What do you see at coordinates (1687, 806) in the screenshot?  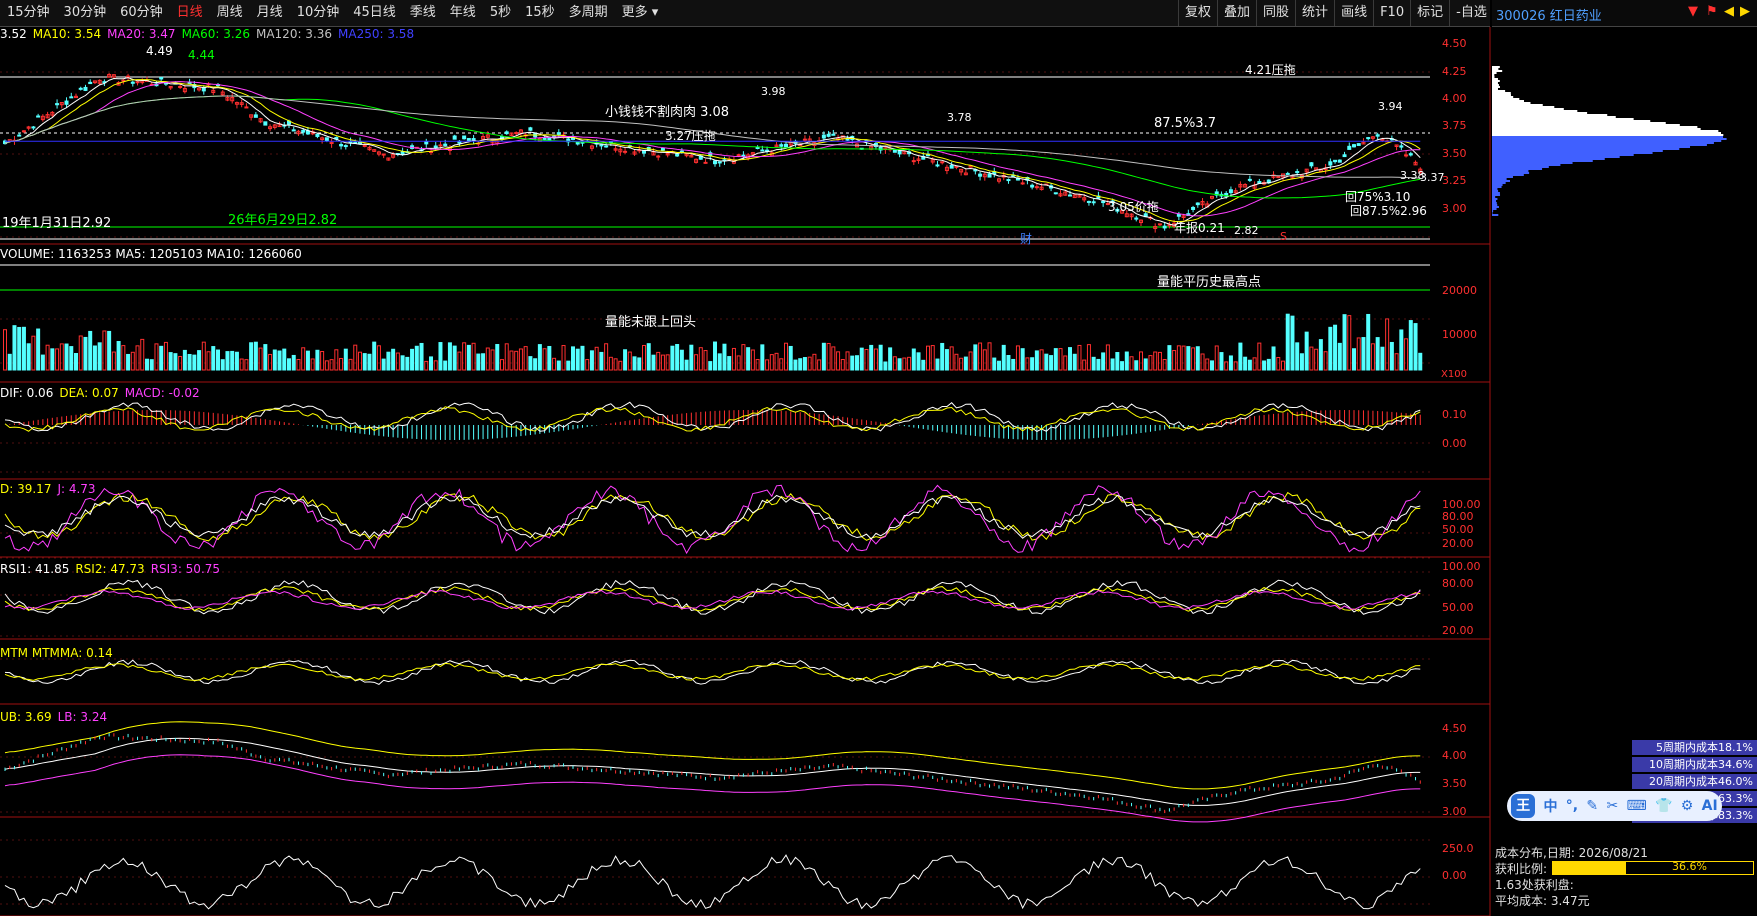 I see `ime-item-icon: ⚙` at bounding box center [1687, 806].